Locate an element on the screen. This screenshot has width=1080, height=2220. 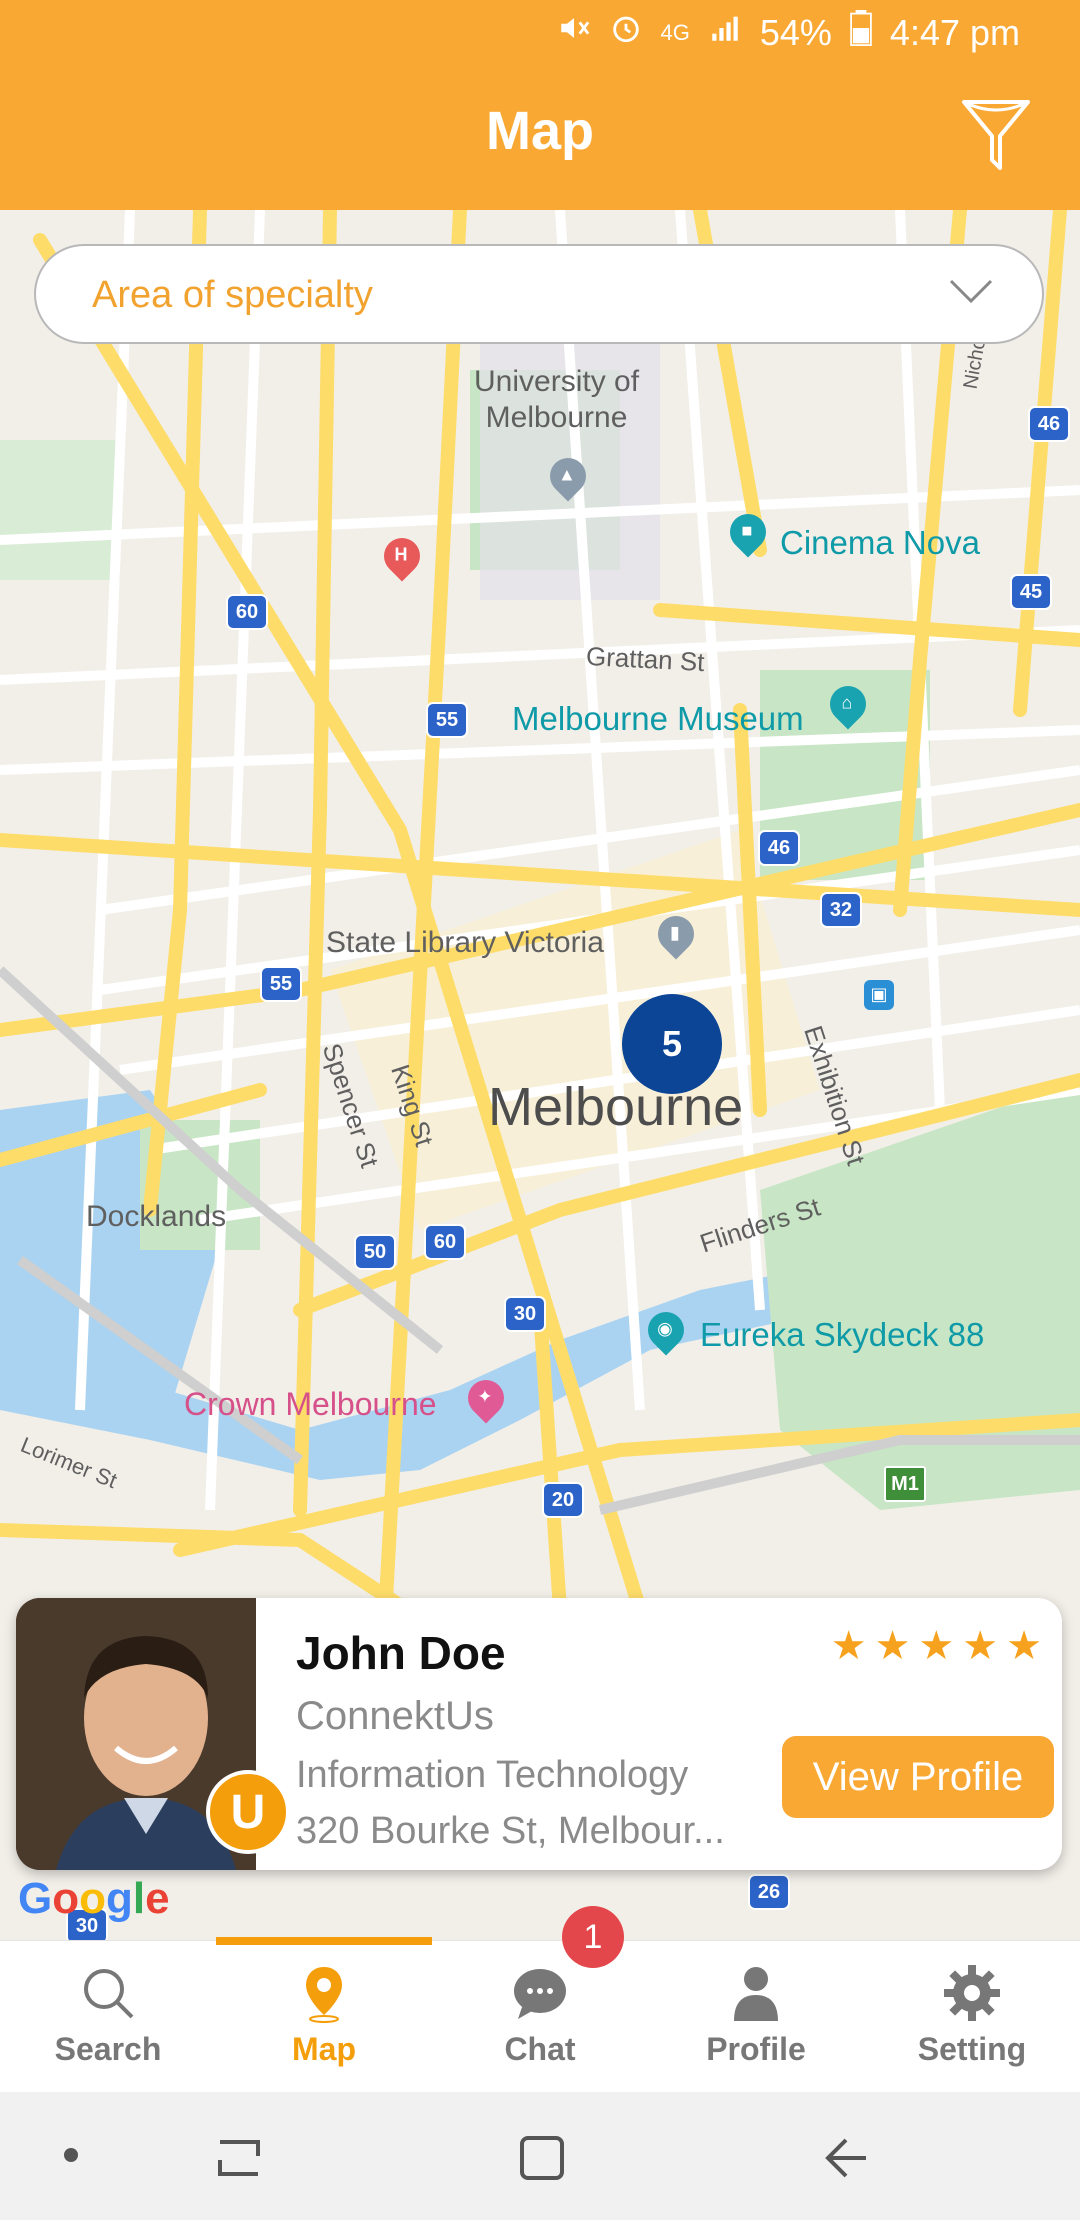
nav-chat: Chat is located at coordinates (540, 2017).